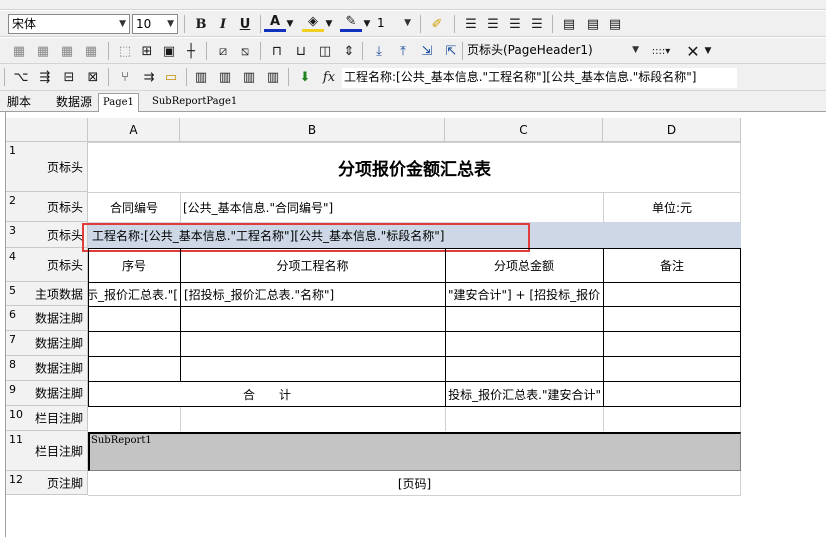 The height and width of the screenshot is (537, 826). What do you see at coordinates (273, 77) in the screenshot?
I see `band-page-icon: ▥` at bounding box center [273, 77].